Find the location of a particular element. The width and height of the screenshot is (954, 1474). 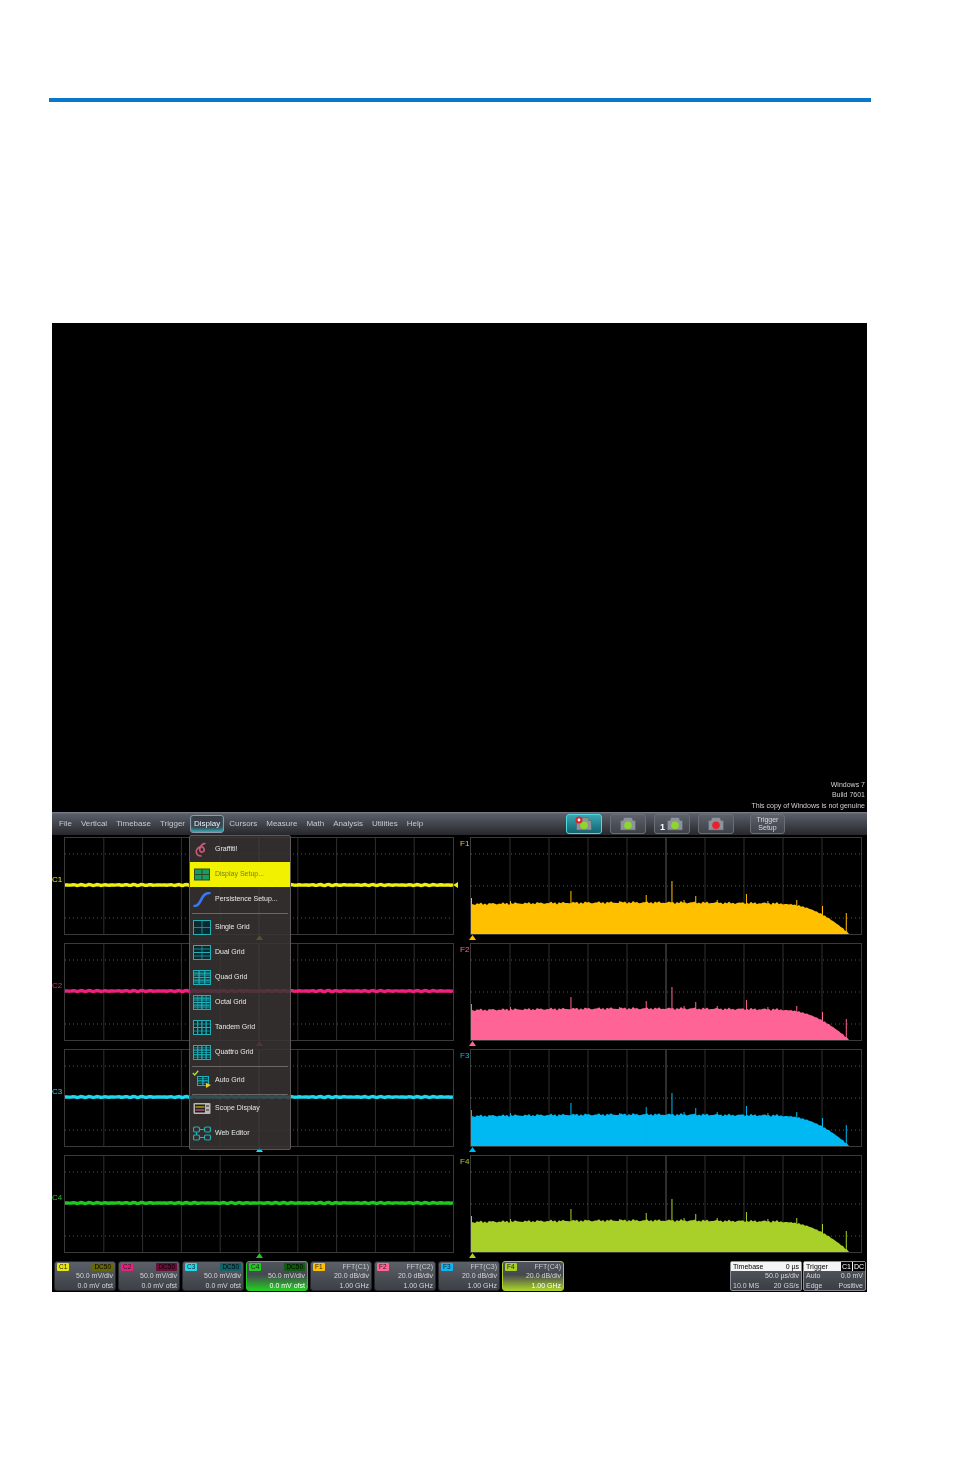

menu-item: File is located at coordinates (65, 823).